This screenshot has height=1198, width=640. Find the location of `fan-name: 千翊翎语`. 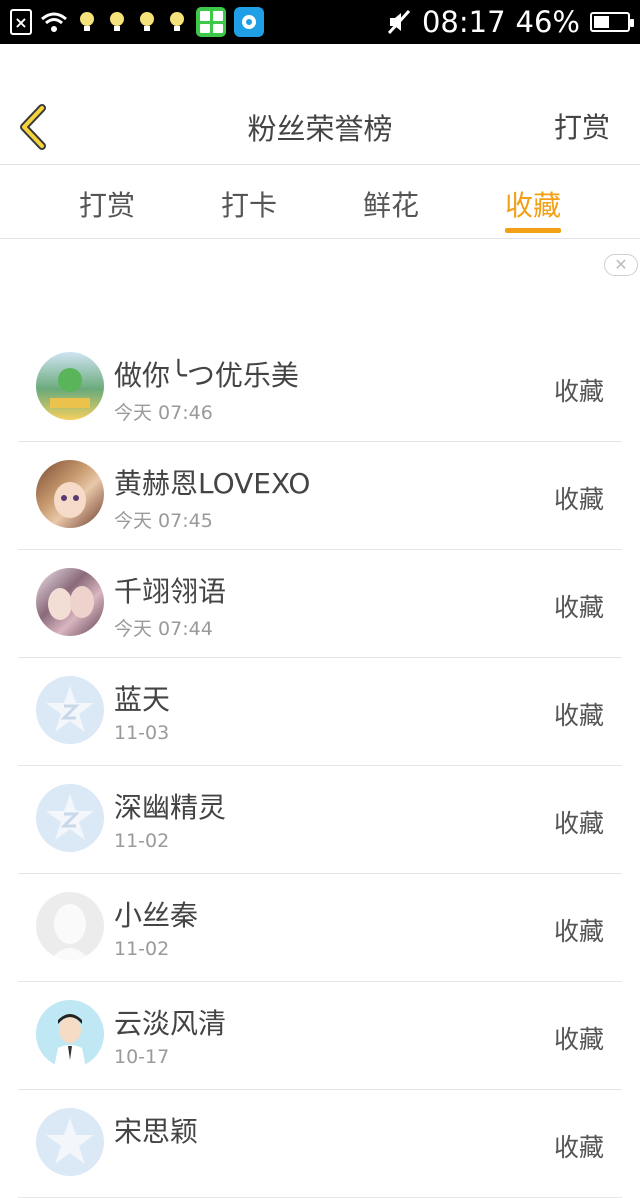

fan-name: 千翊翎语 is located at coordinates (170, 591).